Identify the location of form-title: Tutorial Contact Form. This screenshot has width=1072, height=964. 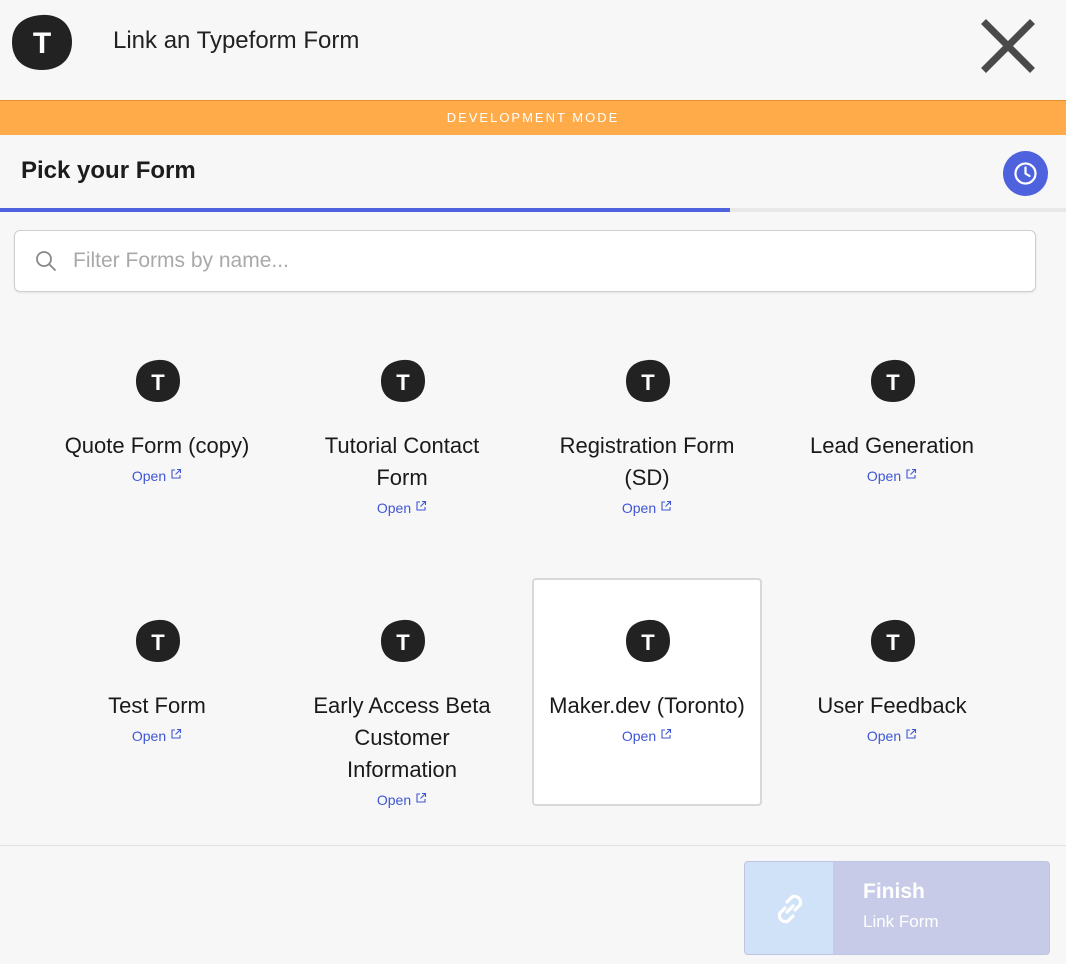
(402, 461).